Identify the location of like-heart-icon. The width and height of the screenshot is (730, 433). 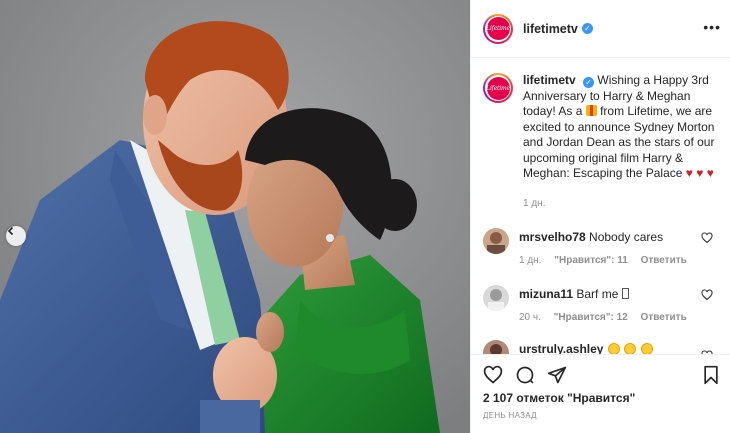
(493, 375).